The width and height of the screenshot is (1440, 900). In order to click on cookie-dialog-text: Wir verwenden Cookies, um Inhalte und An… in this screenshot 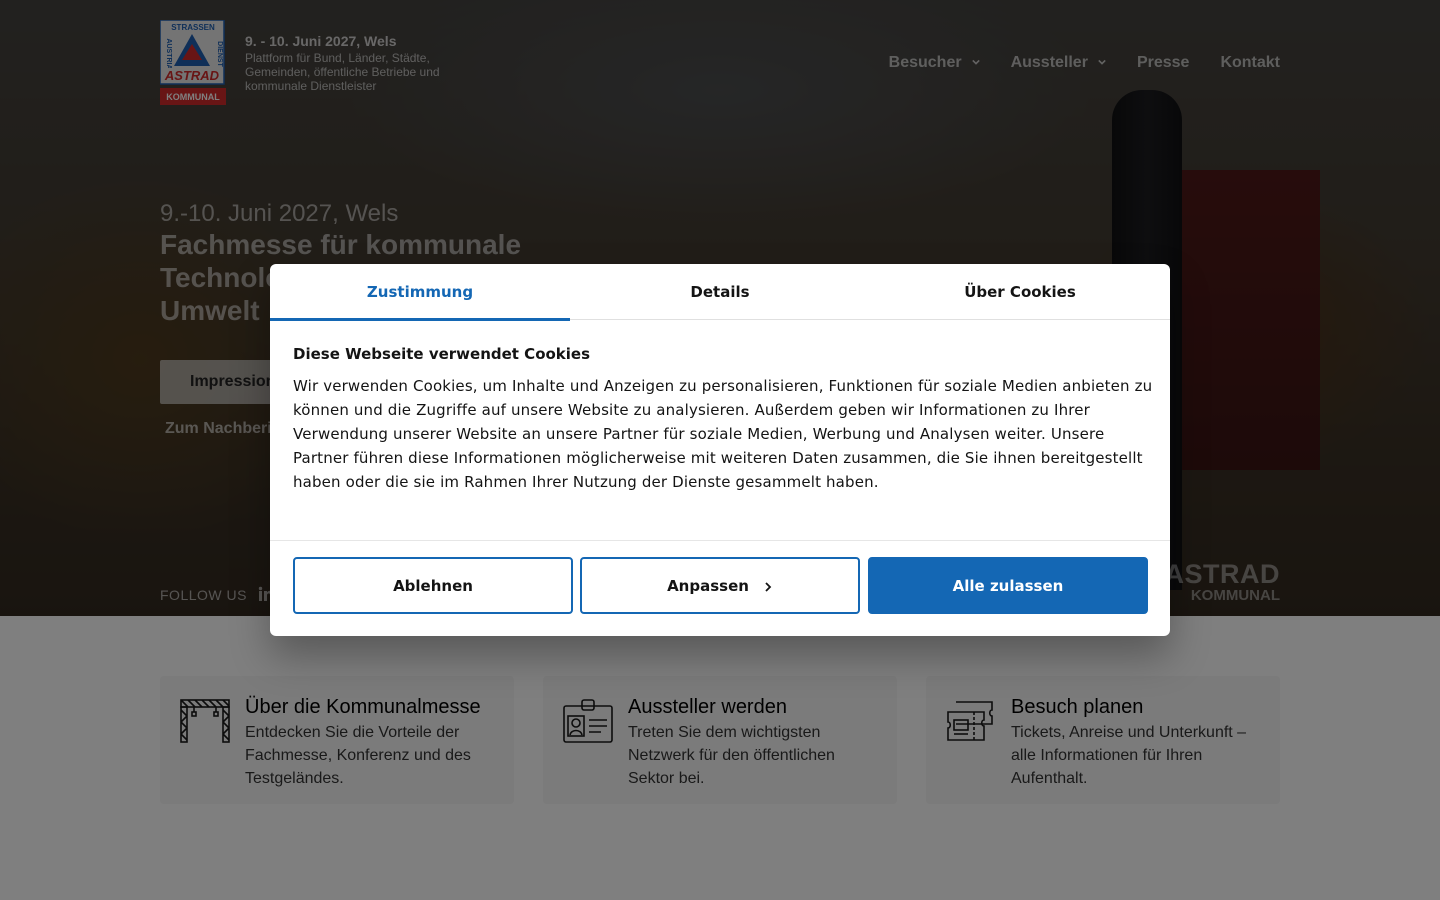, I will do `click(723, 434)`.